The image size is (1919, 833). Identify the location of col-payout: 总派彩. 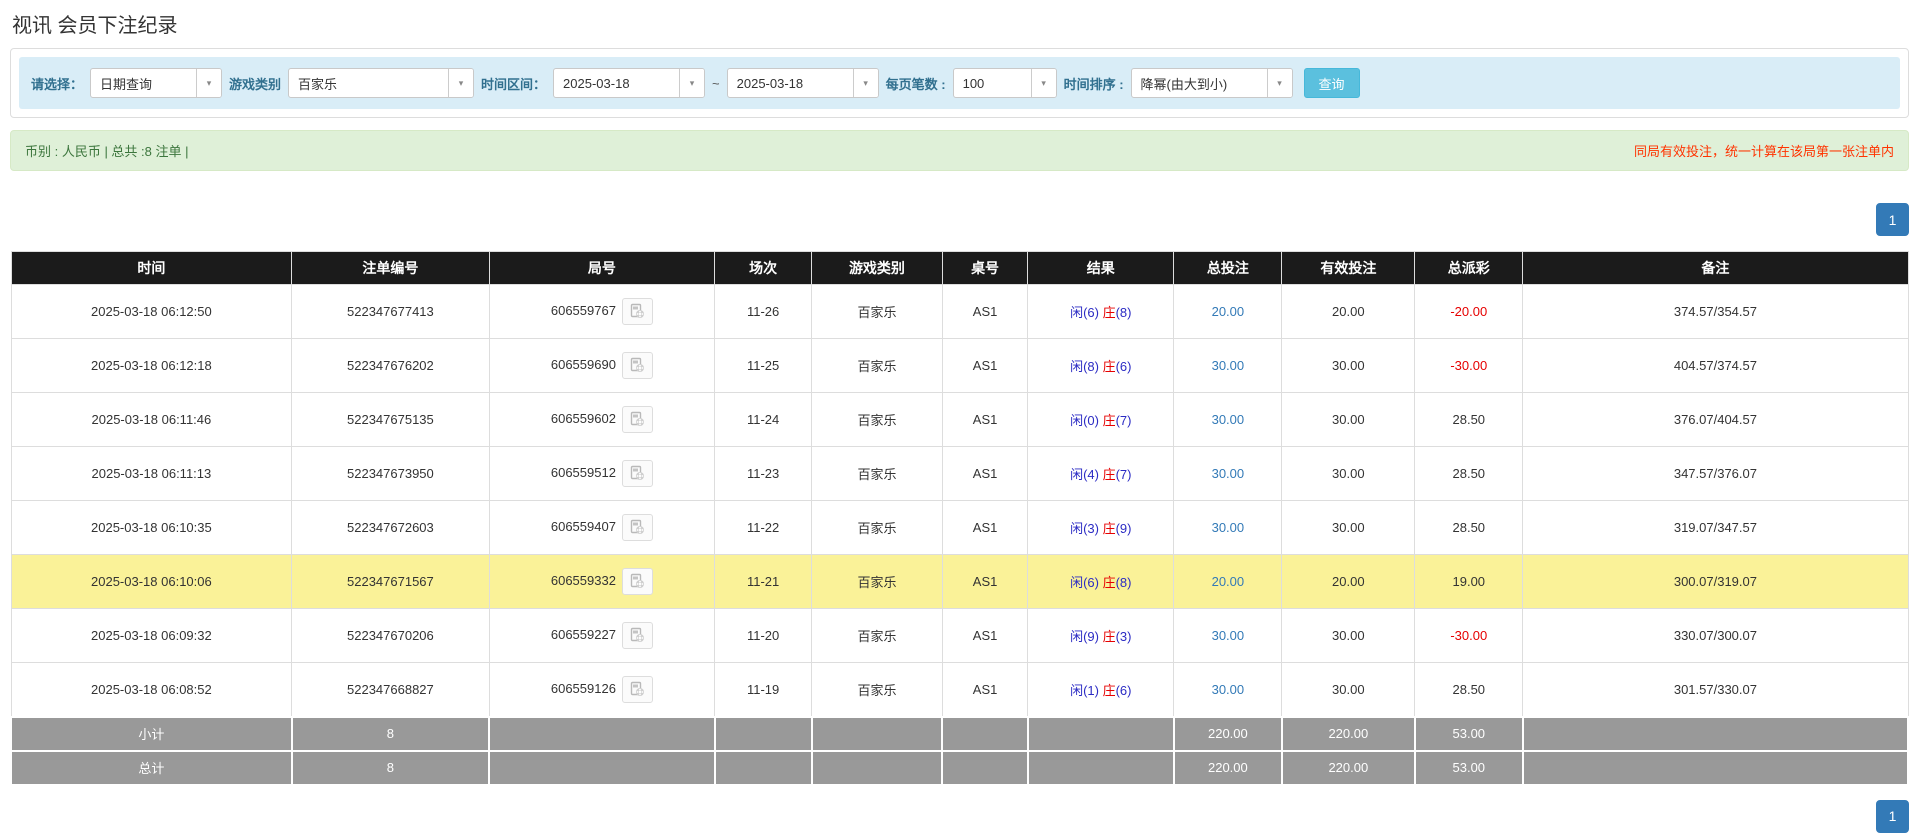
(1469, 268).